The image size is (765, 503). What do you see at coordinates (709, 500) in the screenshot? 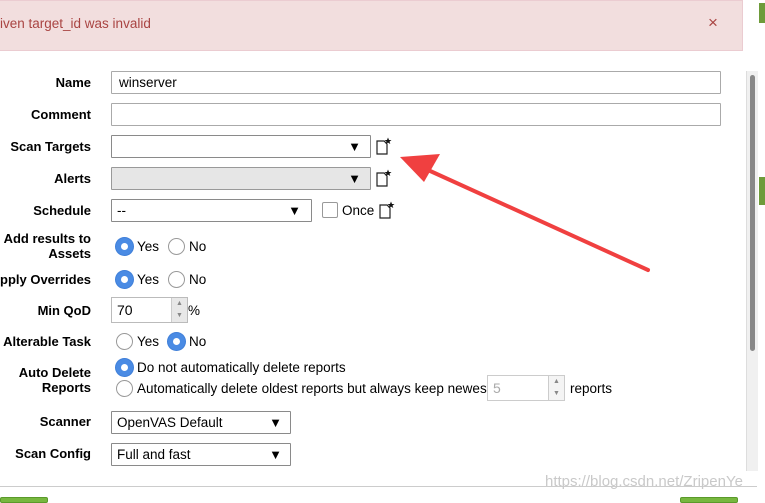
I see `save-button` at bounding box center [709, 500].